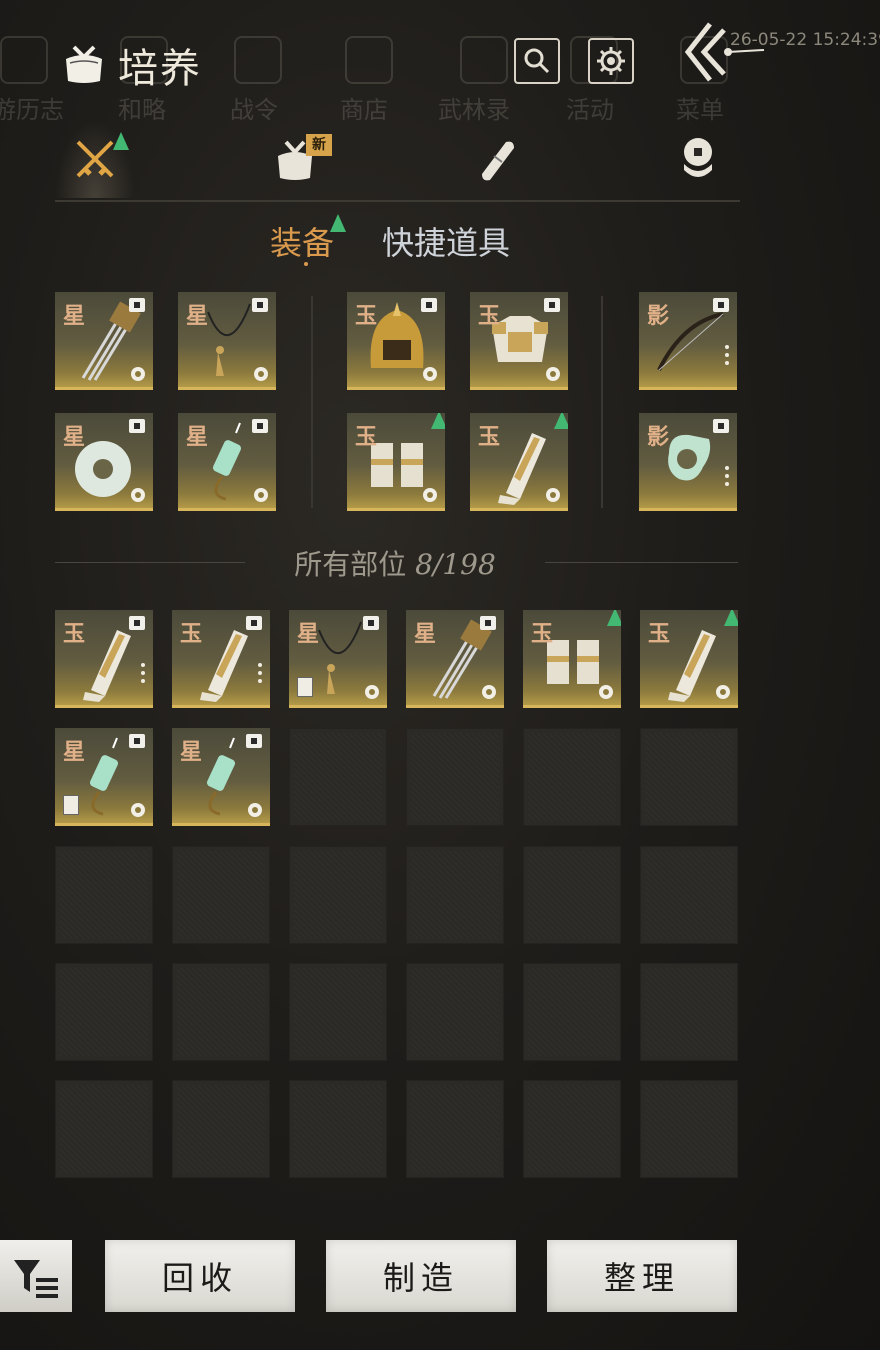 Image resolution: width=880 pixels, height=1350 pixels. Describe the element at coordinates (642, 1276) in the screenshot. I see `sort-button: 整理` at that location.